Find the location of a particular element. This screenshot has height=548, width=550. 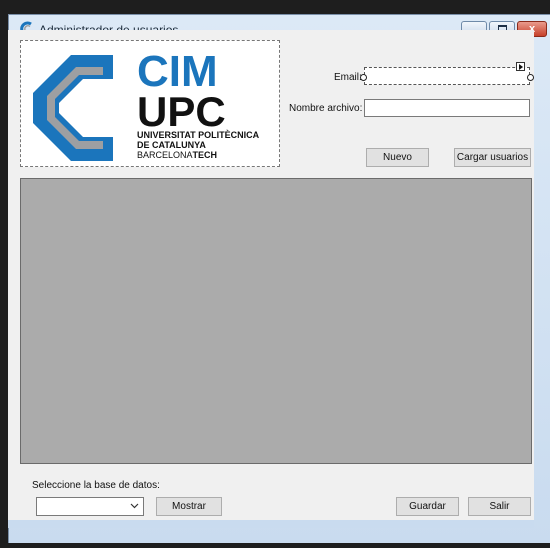

new-button: Nuevo is located at coordinates (397, 157).